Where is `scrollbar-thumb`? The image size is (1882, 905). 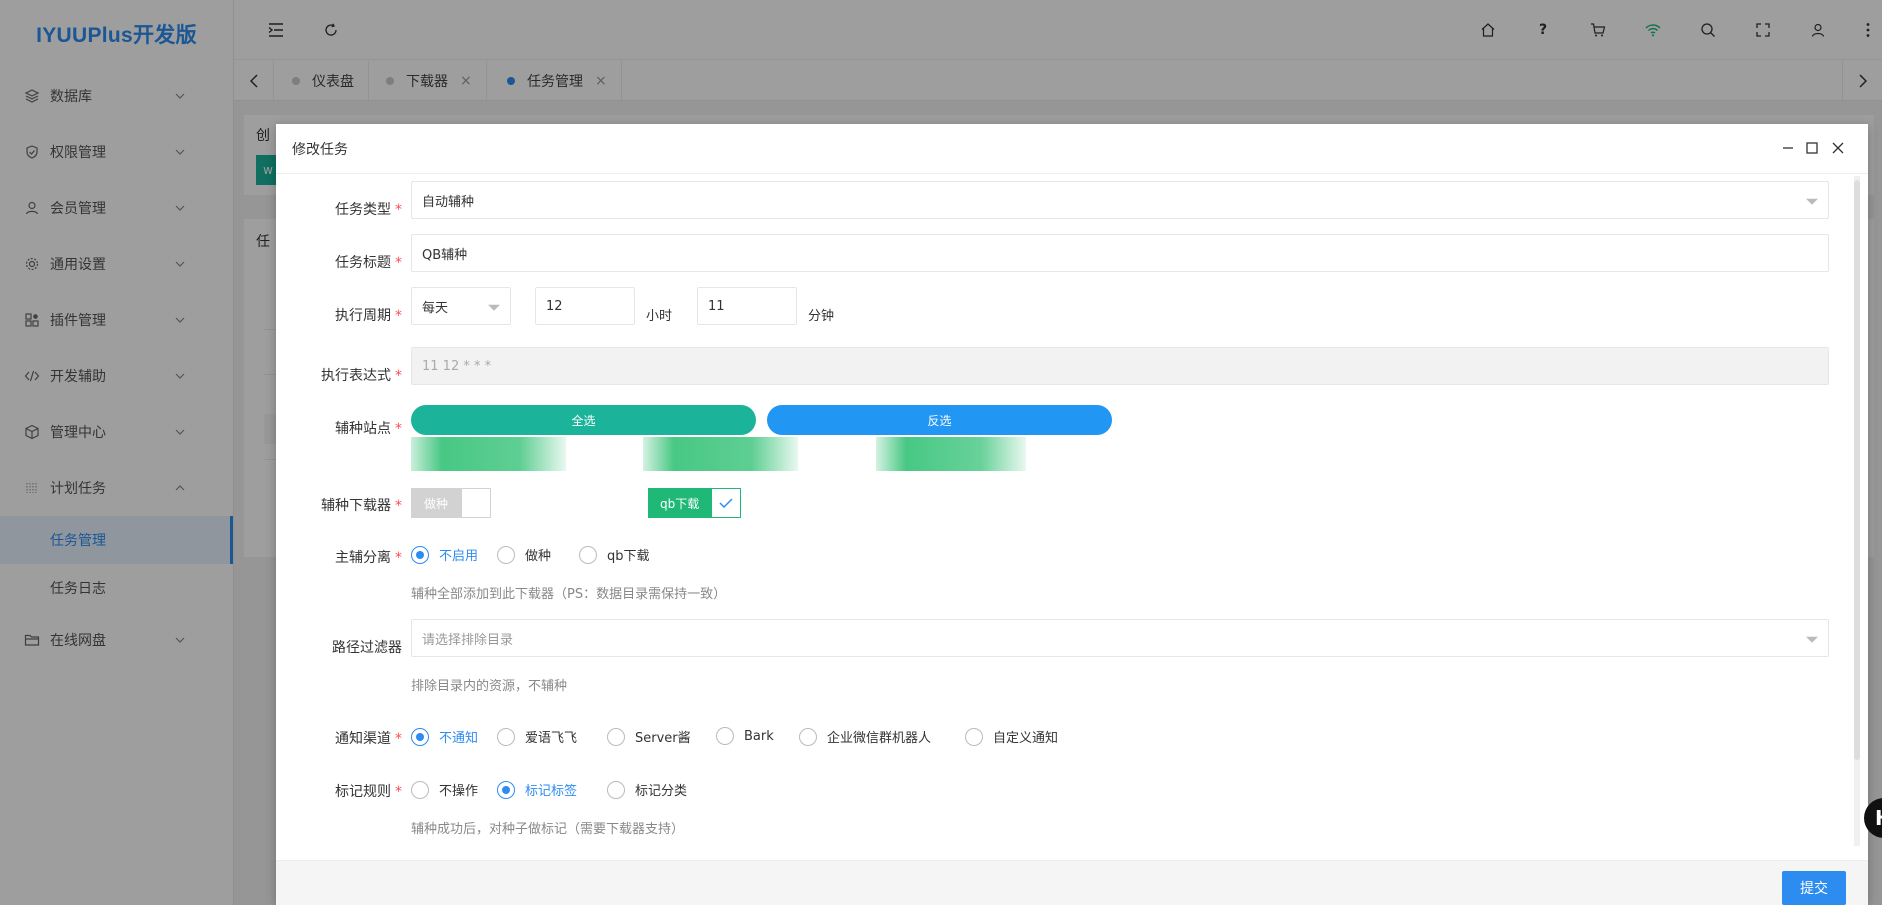
scrollbar-thumb is located at coordinates (1857, 470).